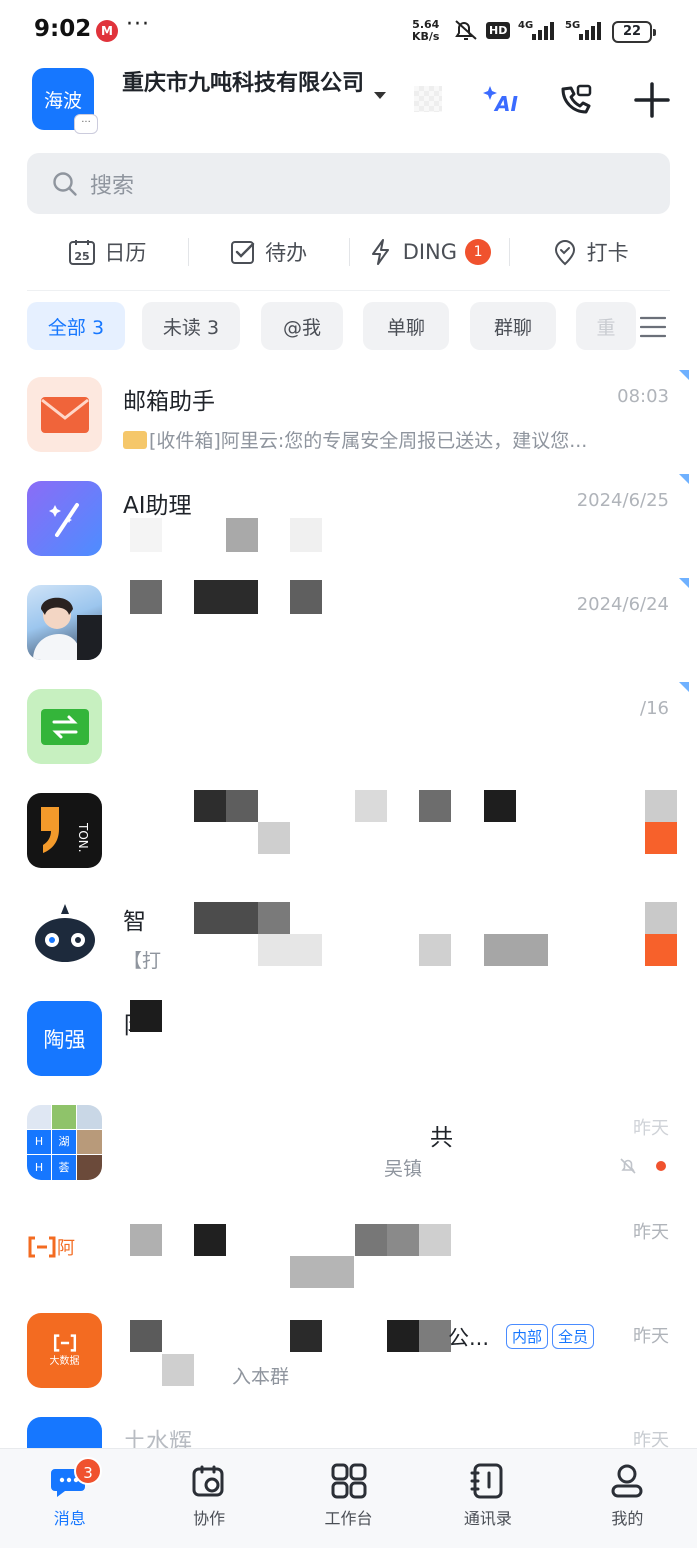  Describe the element at coordinates (348, 102) in the screenshot. I see `app-header: 海波 ··· 重庆市九吨科技有限公司 AI` at that location.